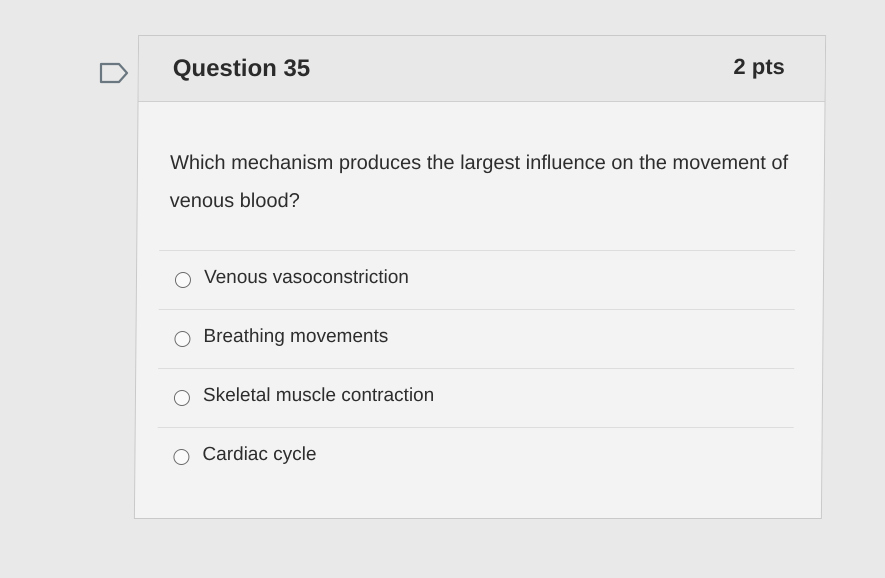 Image resolution: width=885 pixels, height=578 pixels. Describe the element at coordinates (295, 337) in the screenshot. I see `answer-label: Breathing movements` at that location.